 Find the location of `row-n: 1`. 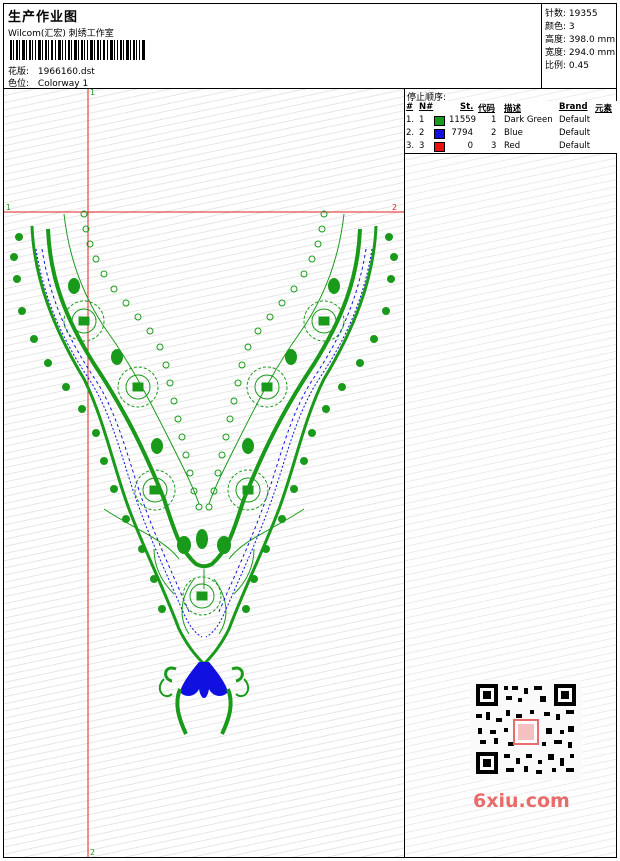

row-n: 1 is located at coordinates (422, 120).